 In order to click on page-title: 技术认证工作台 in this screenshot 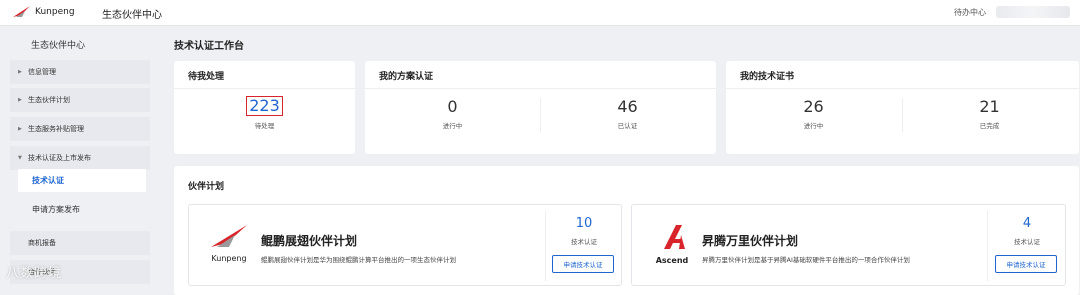, I will do `click(209, 46)`.